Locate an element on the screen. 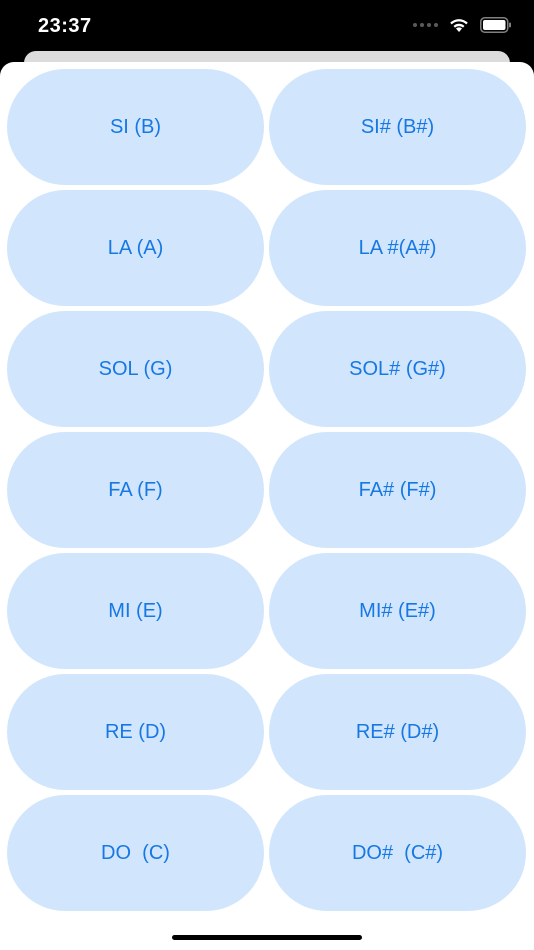  note-button-mi-sharp: MI# (E#) is located at coordinates (397, 611).